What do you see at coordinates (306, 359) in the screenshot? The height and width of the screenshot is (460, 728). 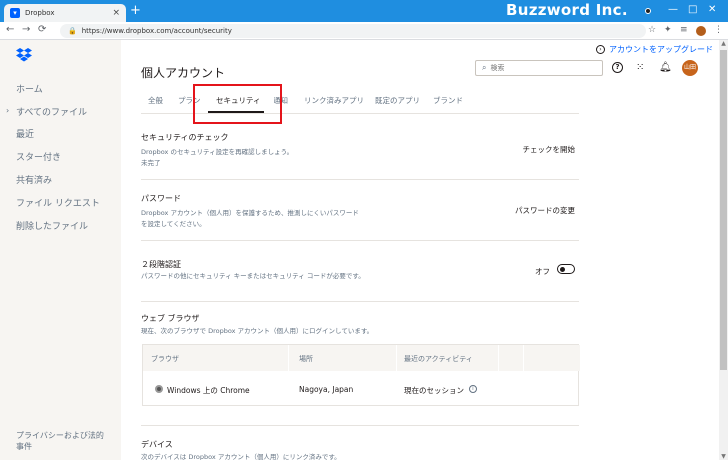 I see `column-header-location: 場所` at bounding box center [306, 359].